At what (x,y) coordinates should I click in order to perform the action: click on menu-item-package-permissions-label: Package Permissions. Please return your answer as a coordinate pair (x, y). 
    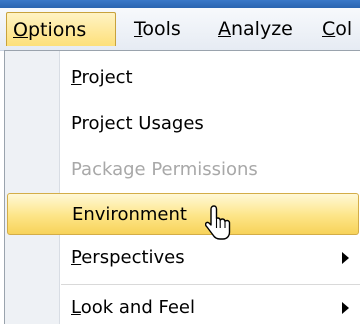
    Looking at the image, I should click on (164, 169).